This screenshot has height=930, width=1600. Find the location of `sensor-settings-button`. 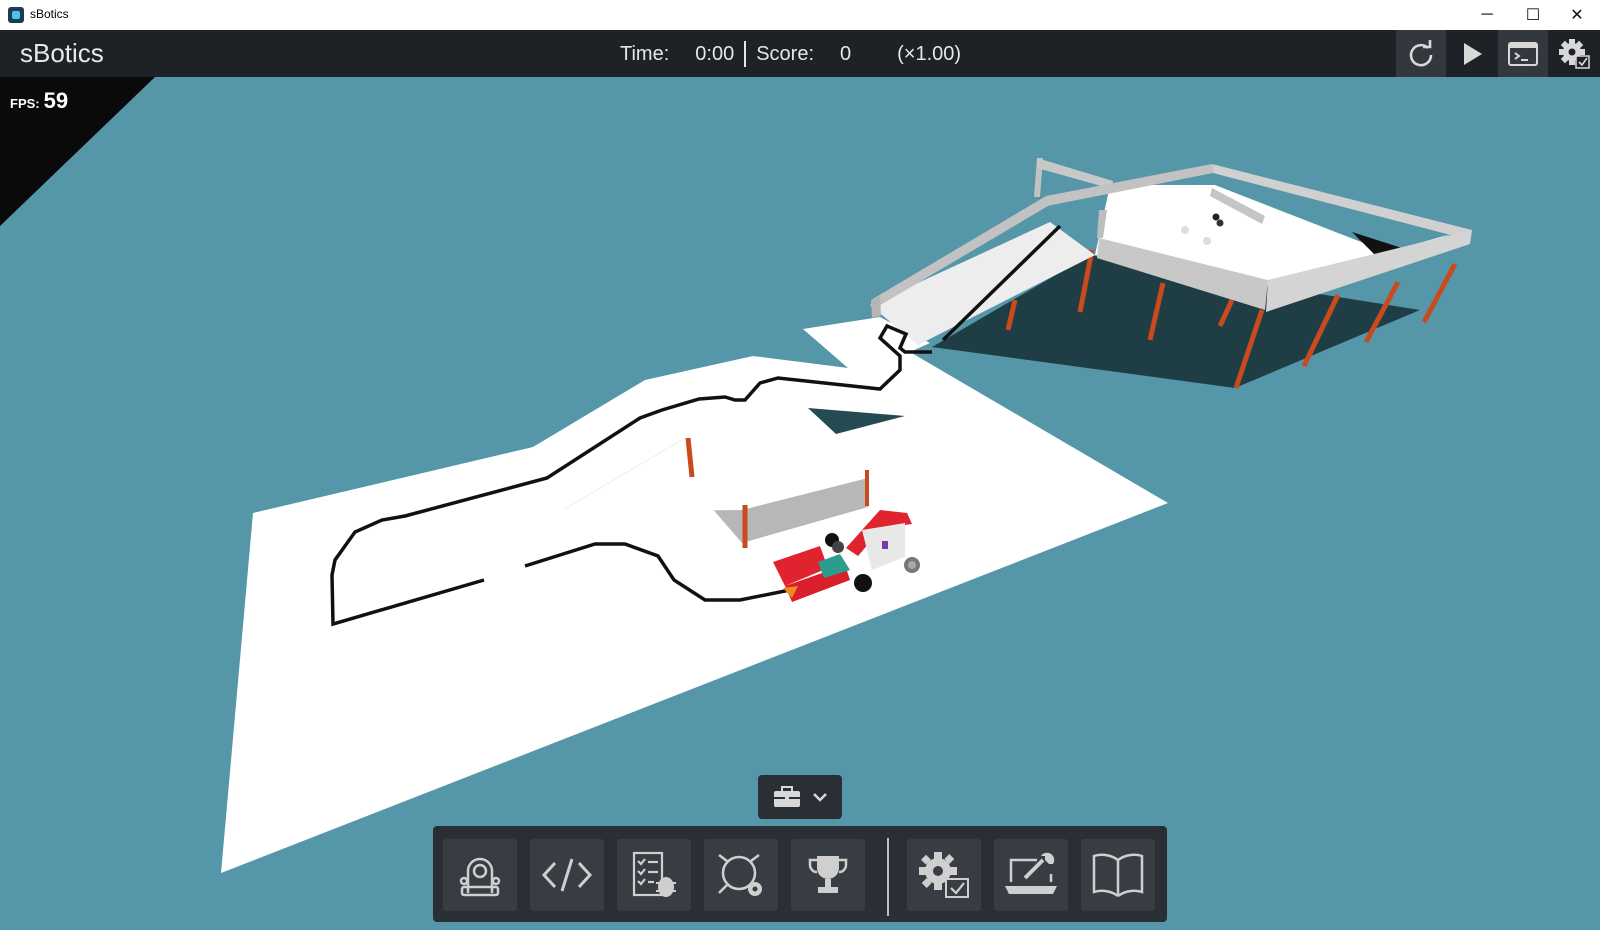

sensor-settings-button is located at coordinates (741, 875).